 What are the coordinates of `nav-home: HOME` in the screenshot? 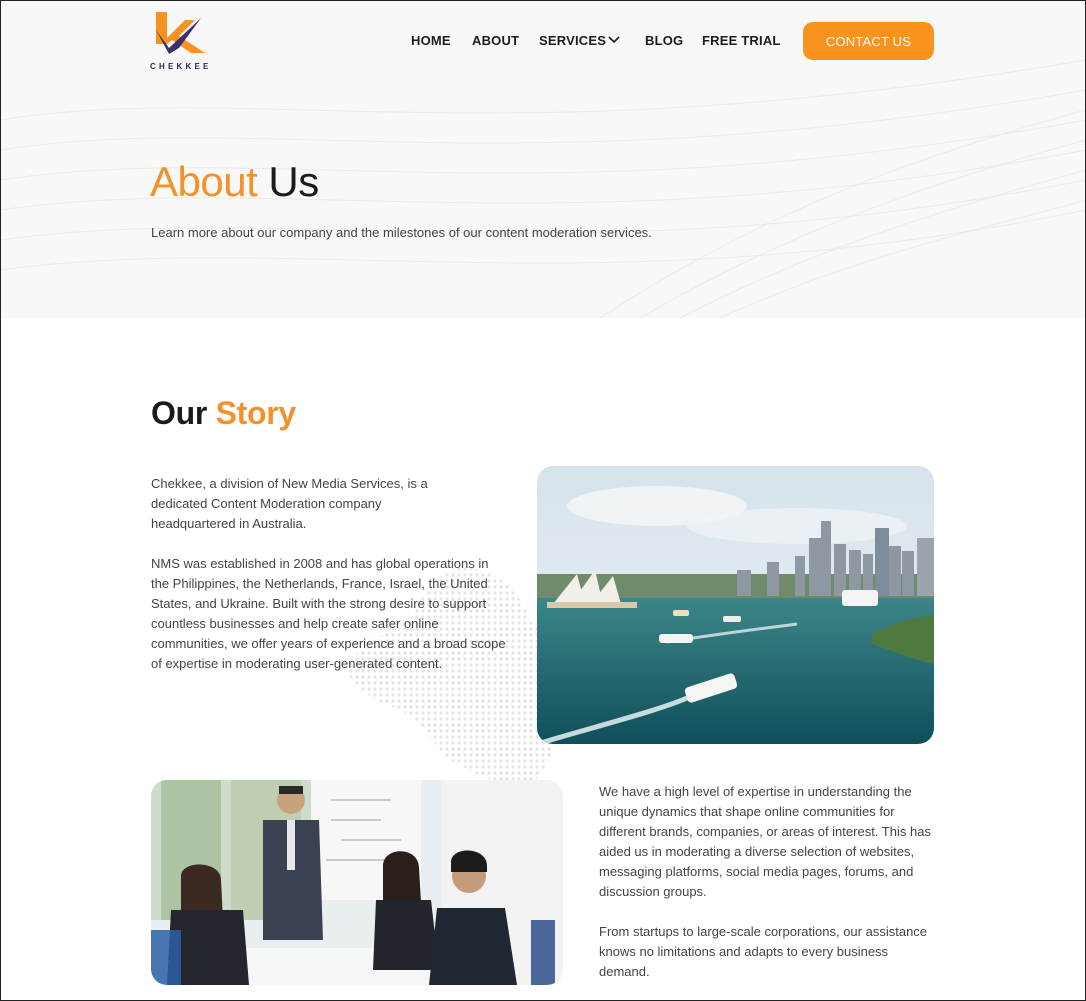 It's located at (431, 40).